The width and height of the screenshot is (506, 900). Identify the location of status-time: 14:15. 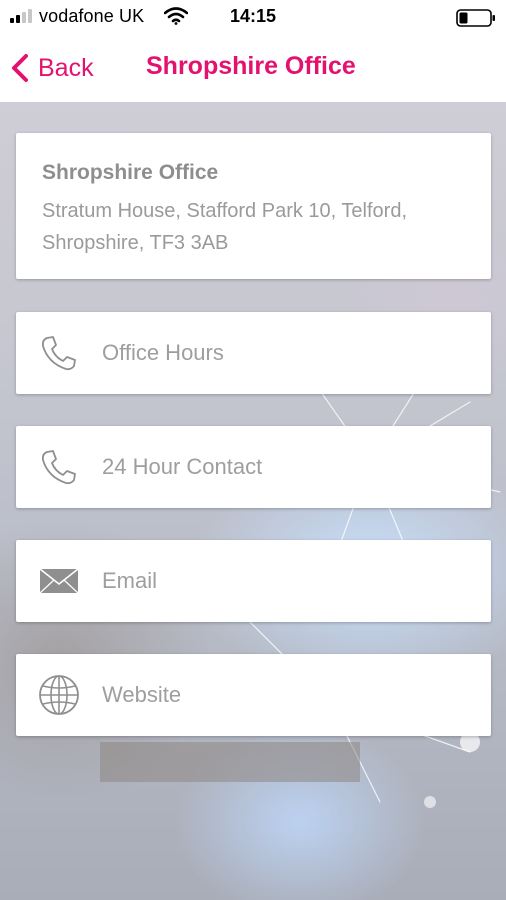
(253, 16).